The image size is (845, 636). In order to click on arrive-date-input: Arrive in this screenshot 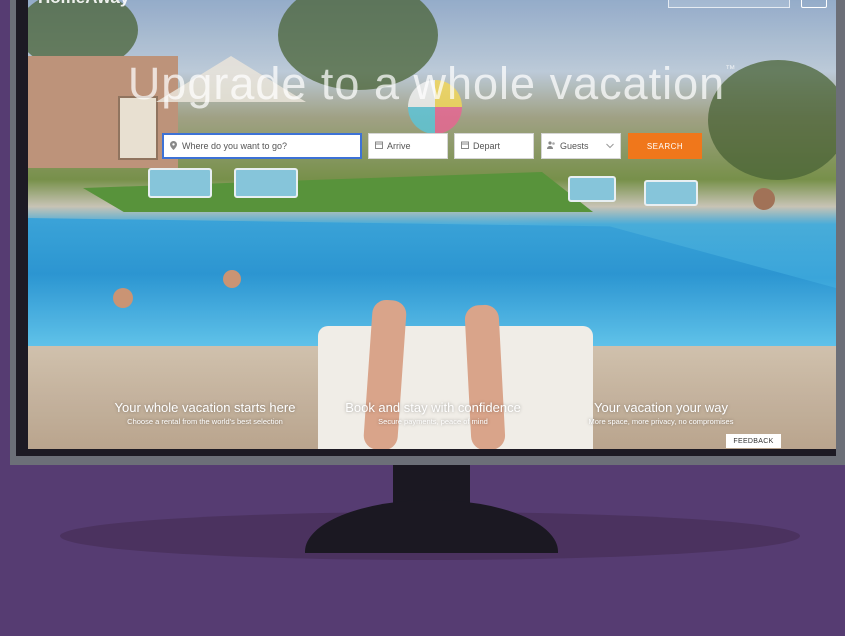, I will do `click(408, 146)`.